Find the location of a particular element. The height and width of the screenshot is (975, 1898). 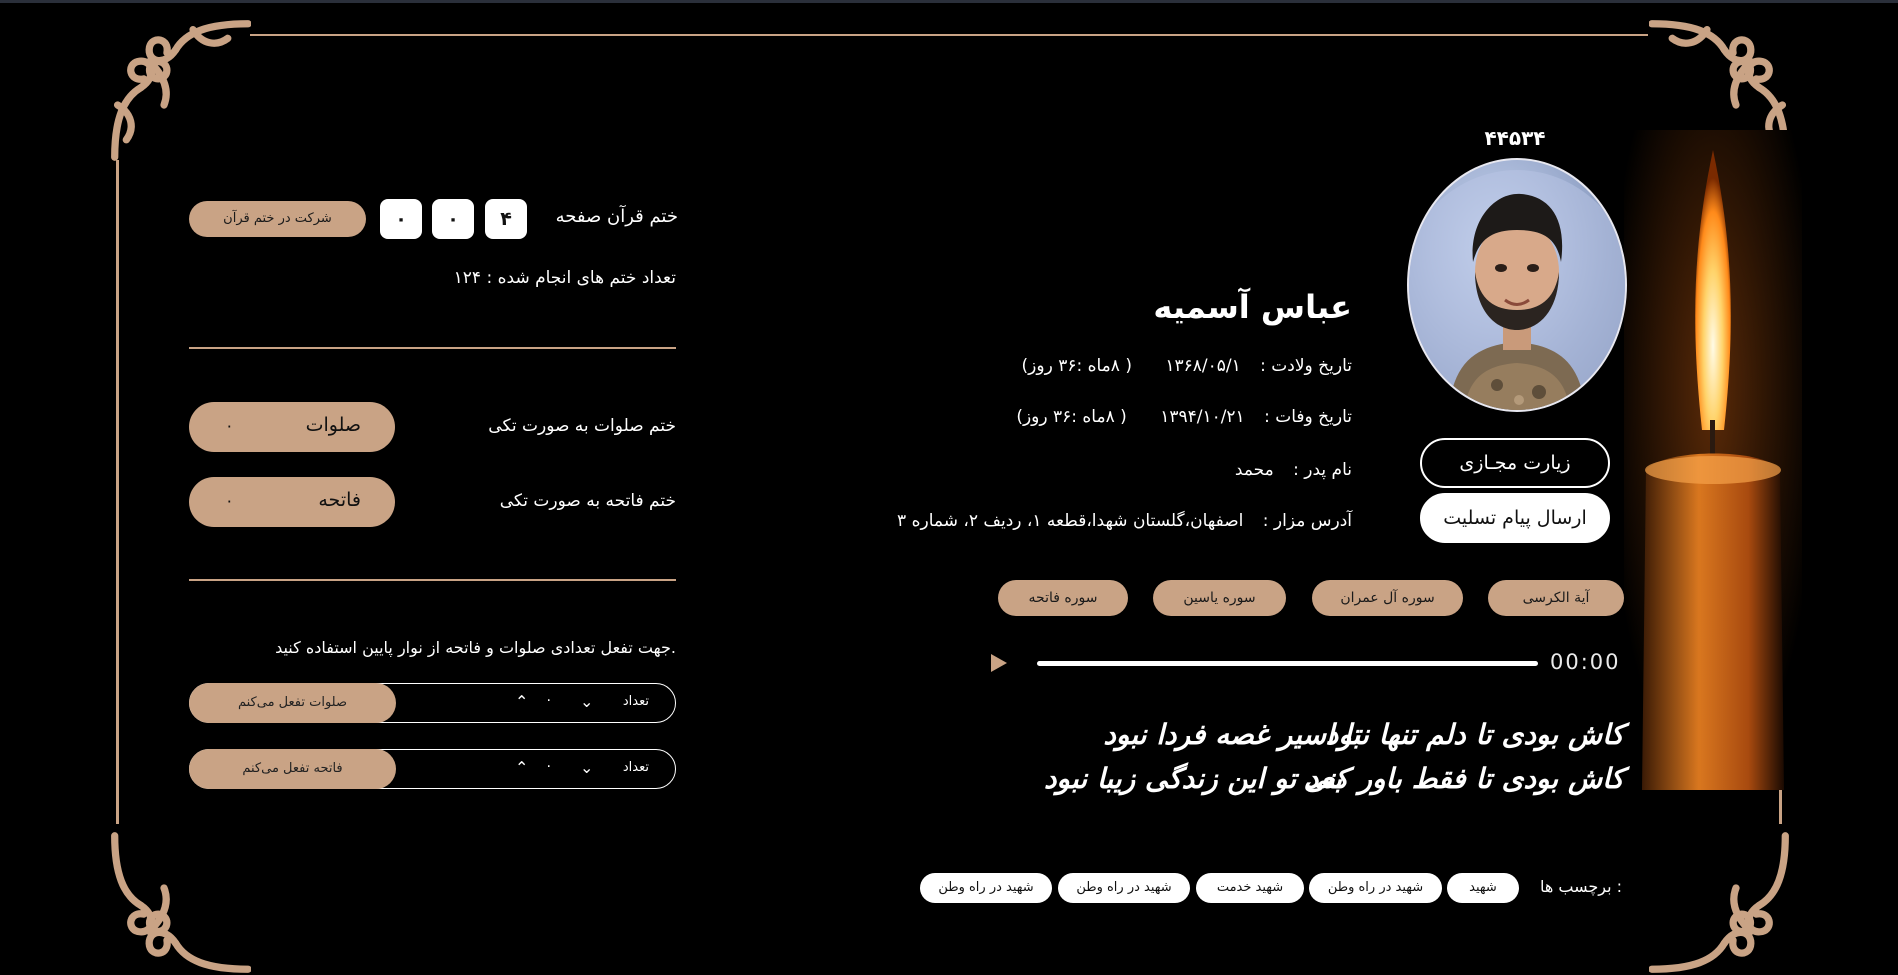

father-name-row: نام پدر : محمد is located at coordinates (1293, 470).